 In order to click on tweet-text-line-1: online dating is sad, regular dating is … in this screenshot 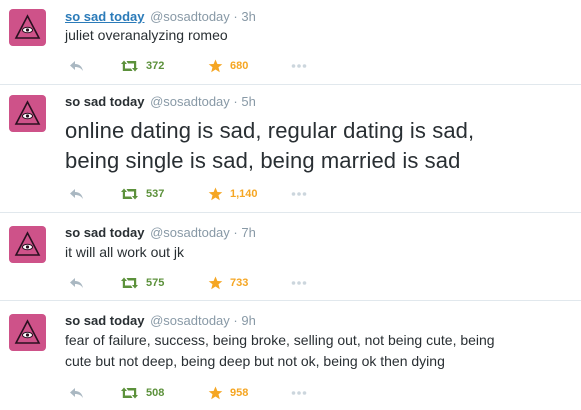, I will do `click(270, 130)`.